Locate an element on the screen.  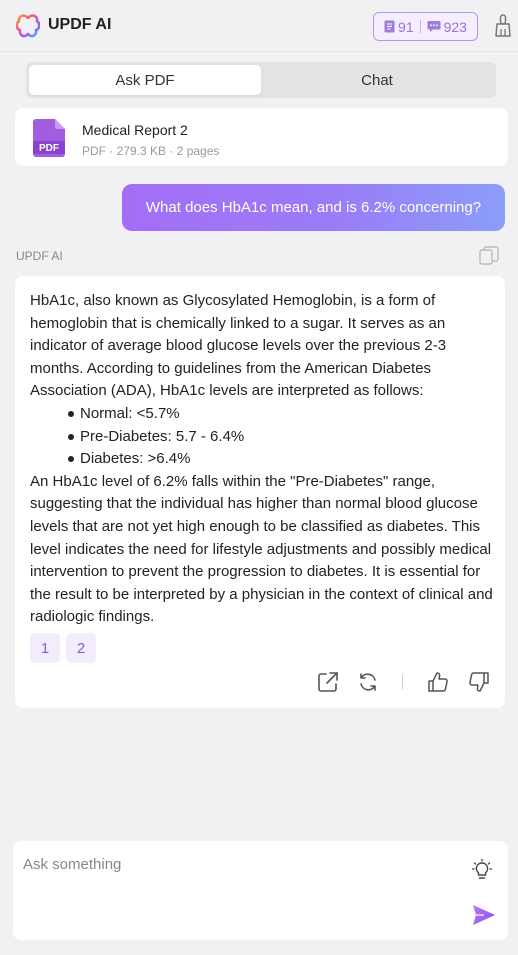
pdf-file-icon: PDF is located at coordinates (49, 138).